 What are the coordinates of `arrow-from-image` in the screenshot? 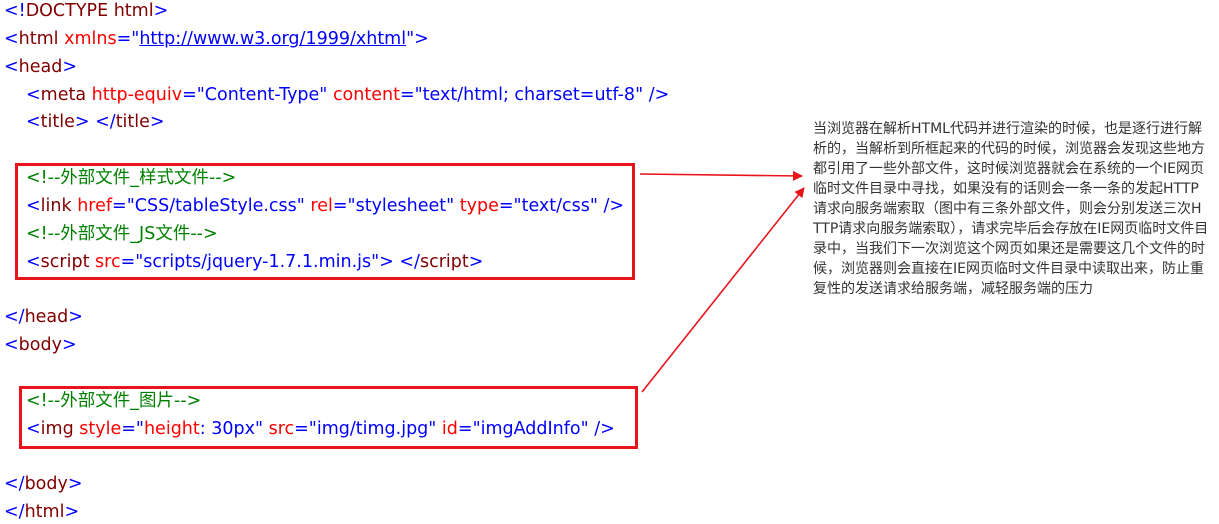 It's located at (723, 290).